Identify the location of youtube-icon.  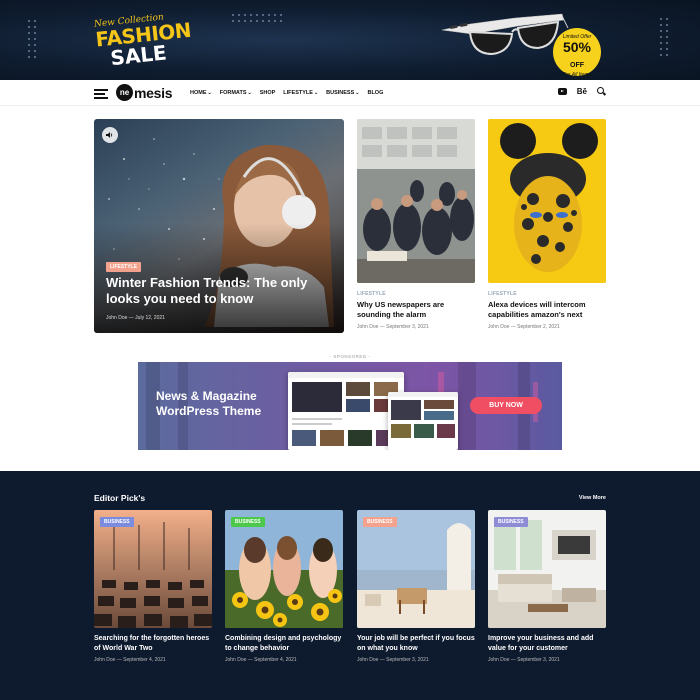
(562, 91).